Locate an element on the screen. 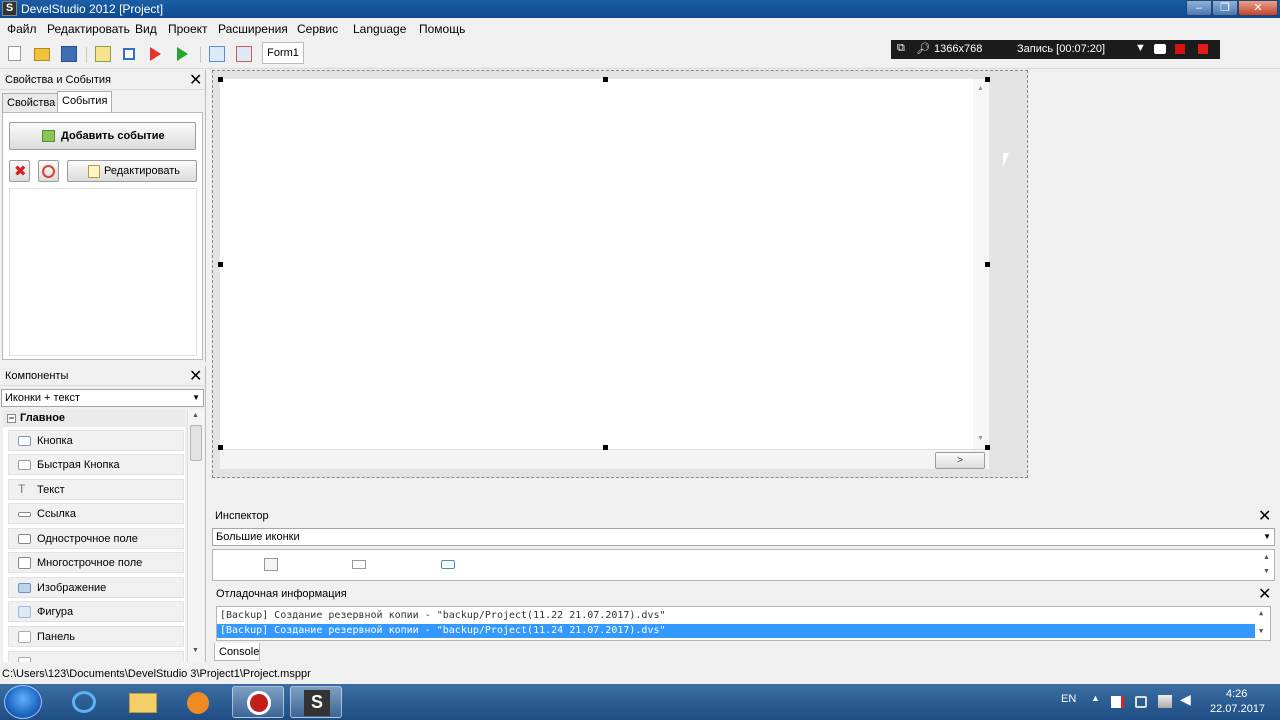  resize-handle-top-left is located at coordinates (220, 79).